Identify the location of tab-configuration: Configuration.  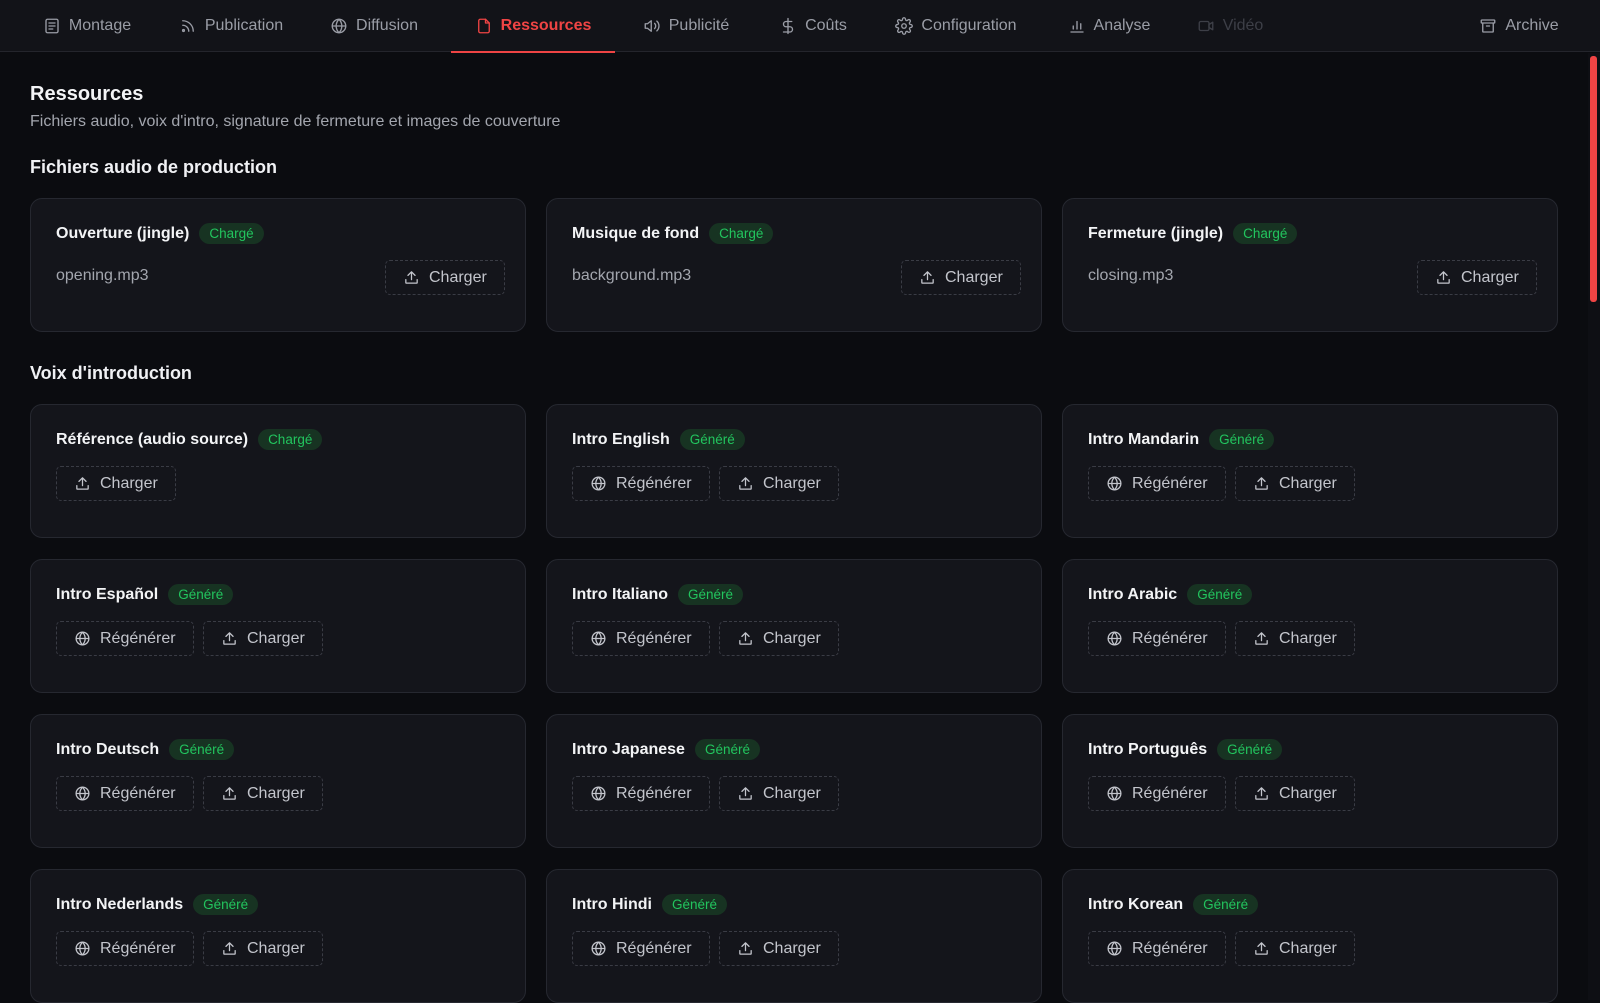
(956, 26).